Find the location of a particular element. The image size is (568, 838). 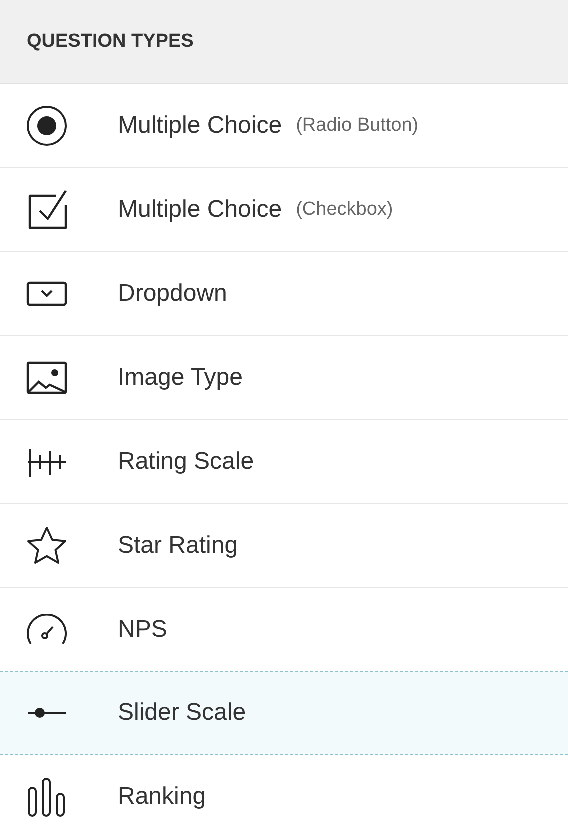

panel-title: QUESTION TYPES is located at coordinates (110, 41).